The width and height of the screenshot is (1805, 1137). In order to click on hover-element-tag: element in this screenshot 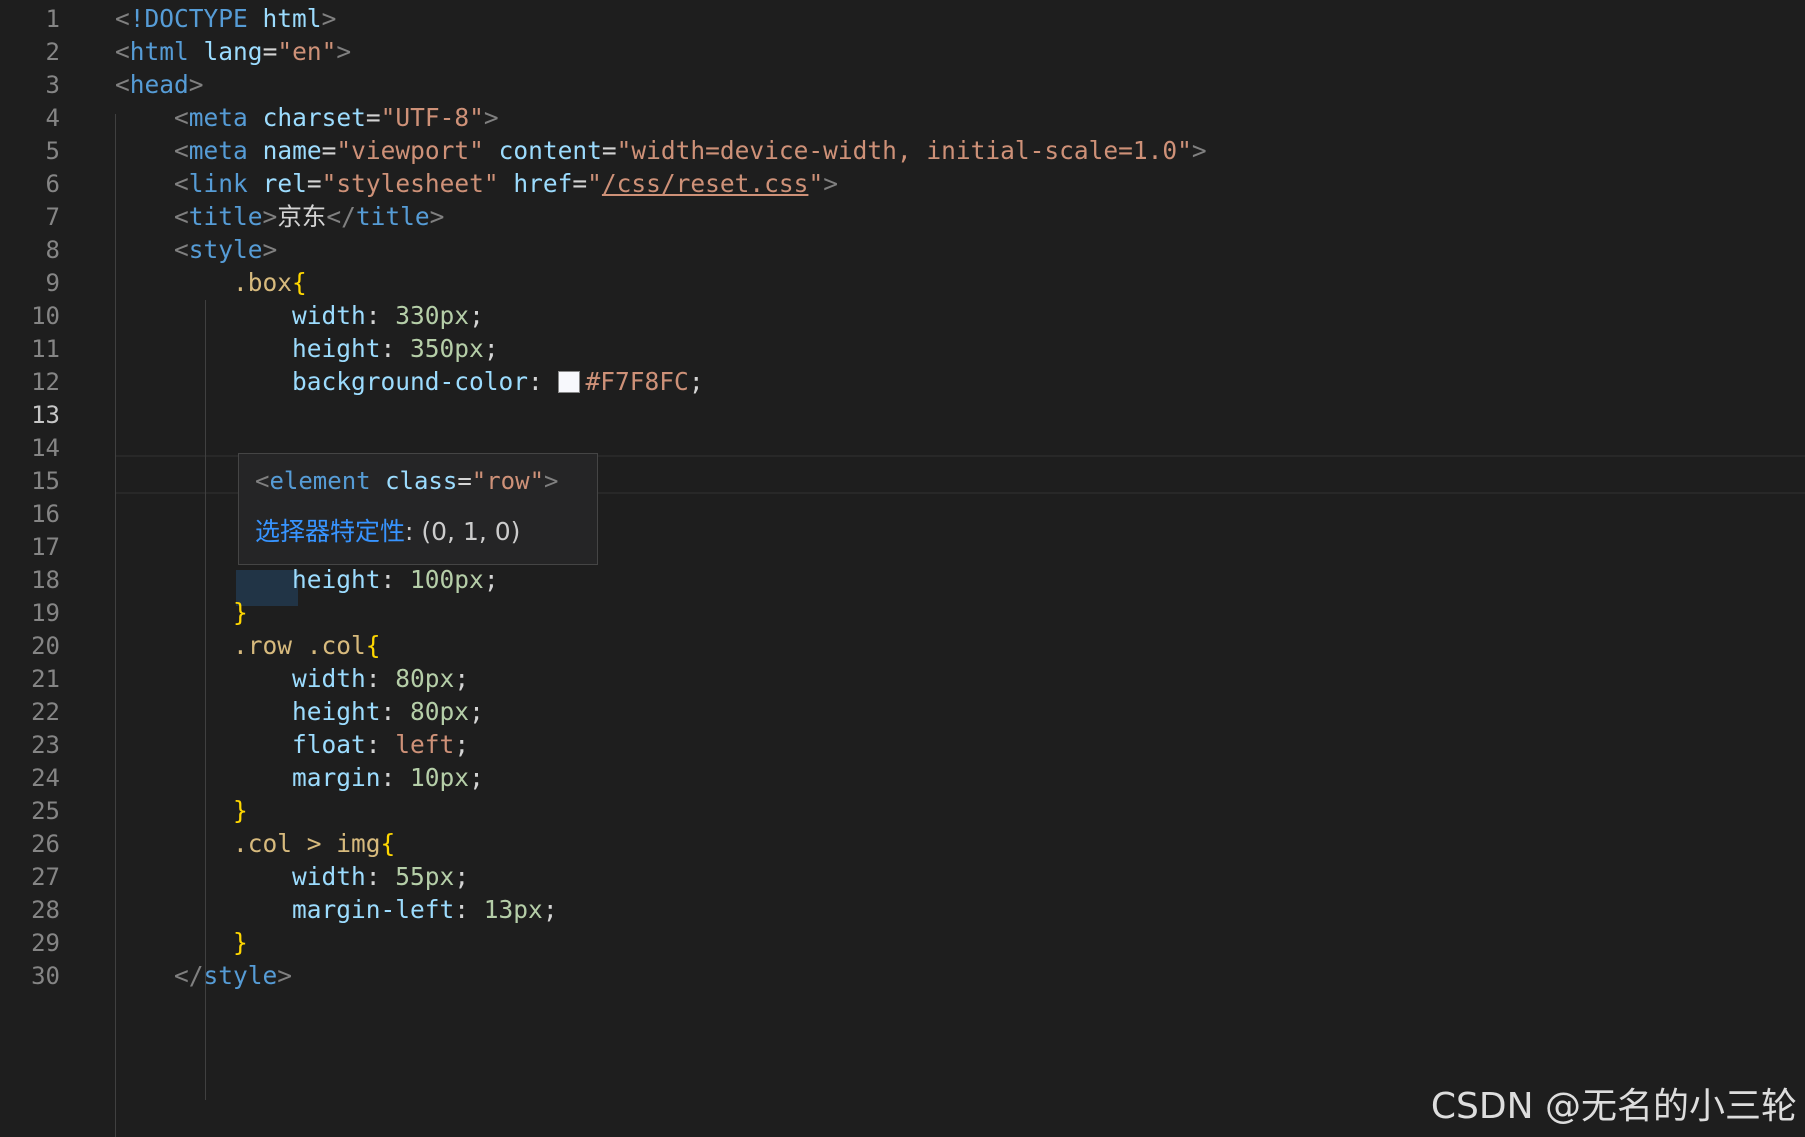, I will do `click(320, 481)`.